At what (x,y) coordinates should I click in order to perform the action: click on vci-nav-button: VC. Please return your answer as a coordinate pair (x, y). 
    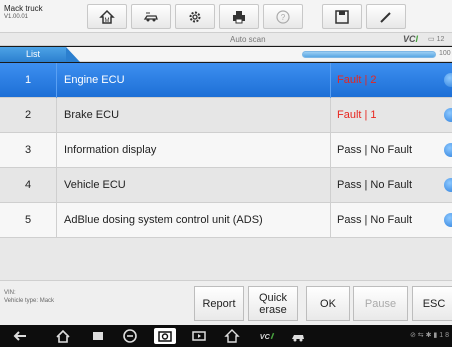
    Looking at the image, I should click on (267, 336).